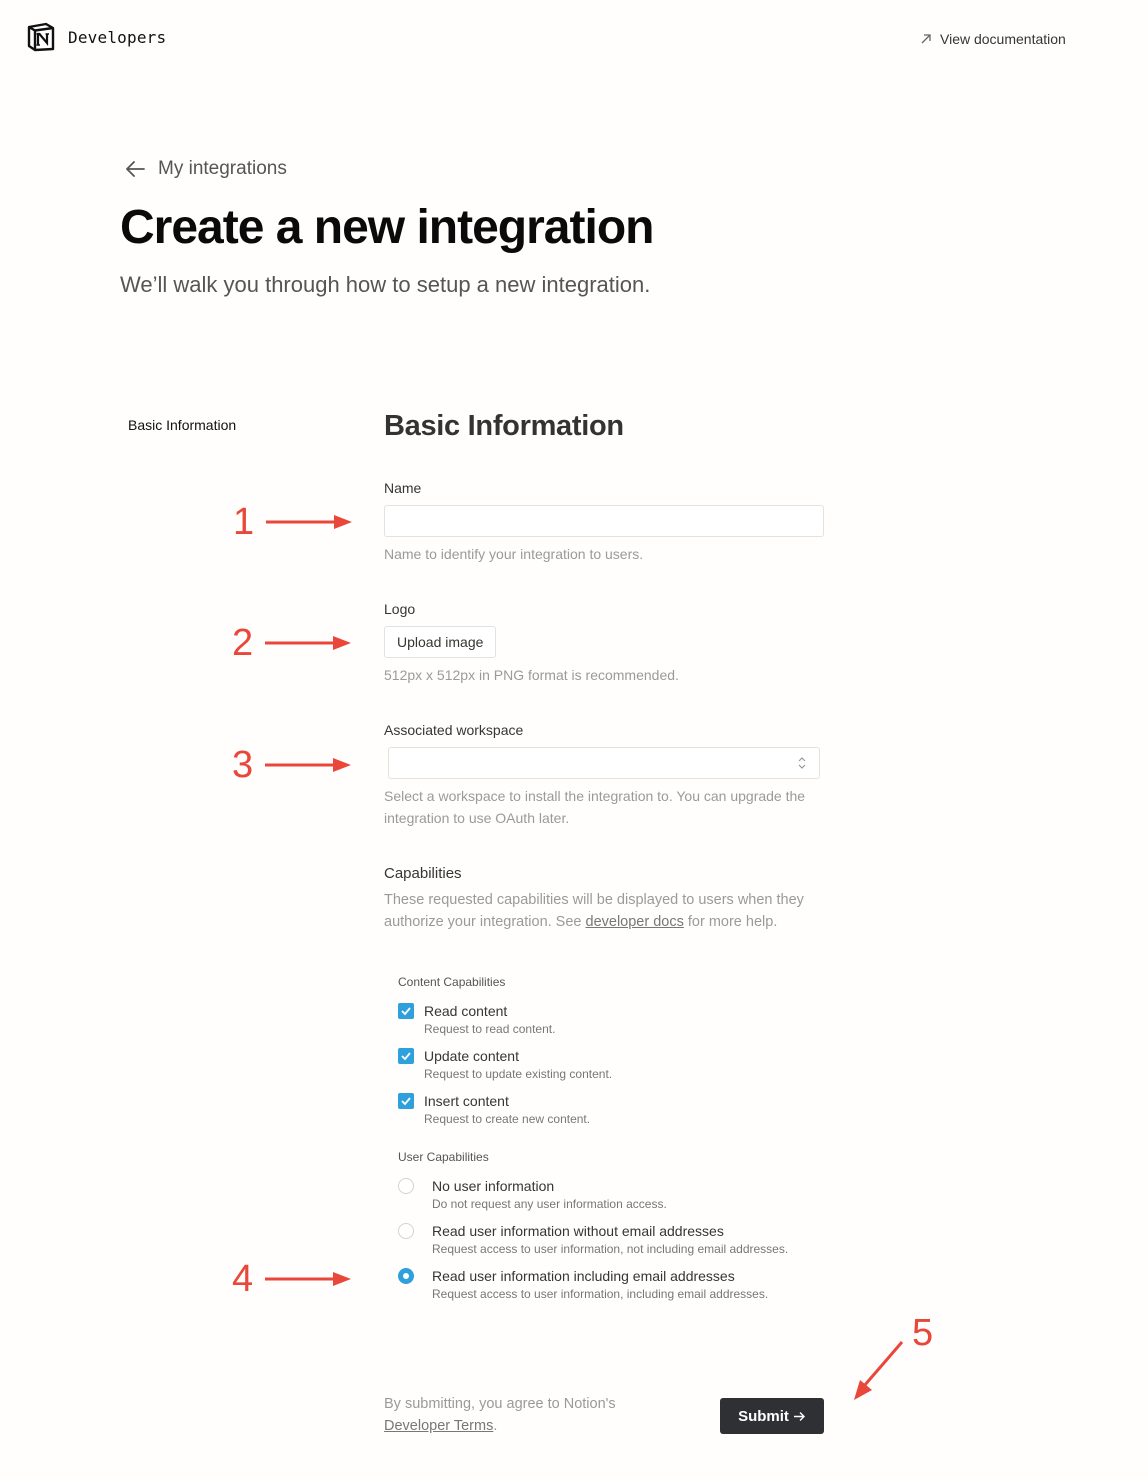  Describe the element at coordinates (443, 1157) in the screenshot. I see `user-capabilities-label: User Capabilities` at that location.